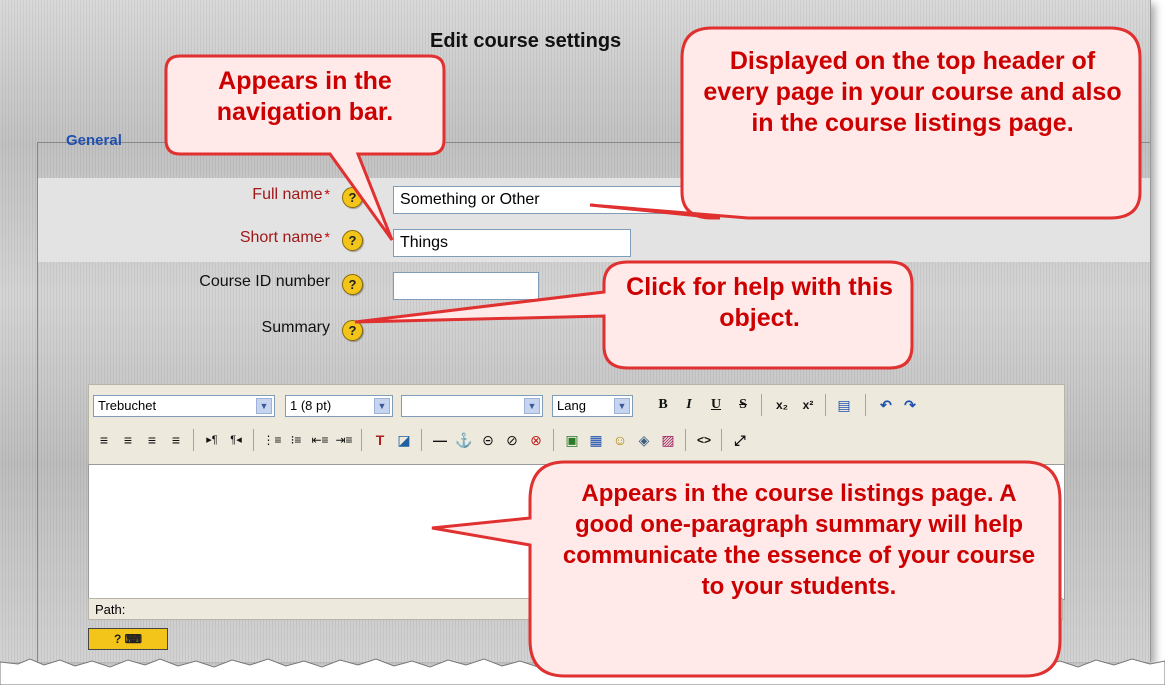 The width and height of the screenshot is (1165, 685). Describe the element at coordinates (305, 96) in the screenshot. I see `navbar-callout-text: Appears in the navigation bar.` at that location.